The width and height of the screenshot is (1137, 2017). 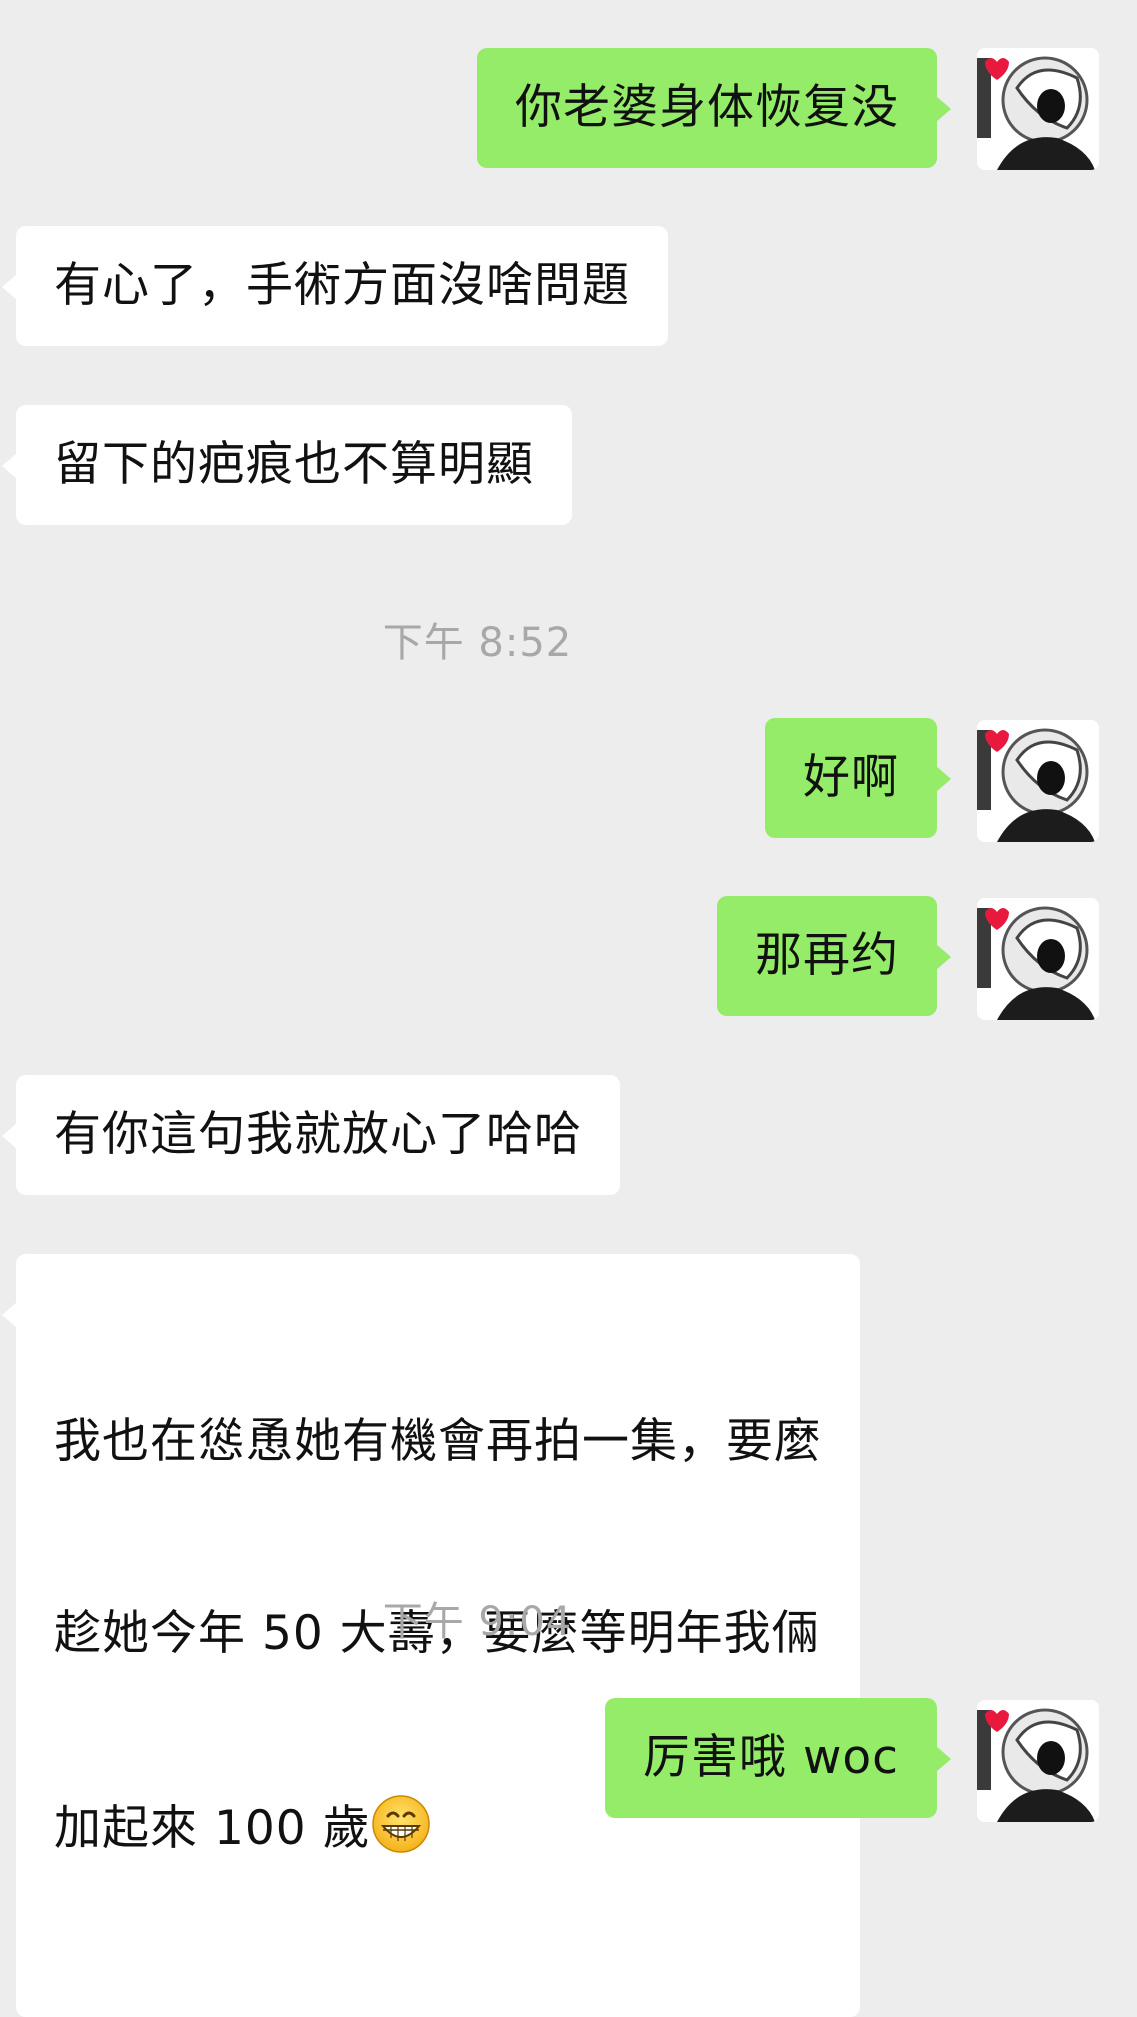 What do you see at coordinates (287, 465) in the screenshot?
I see `message-bubble-incoming: 留下的疤痕也不算明顯` at bounding box center [287, 465].